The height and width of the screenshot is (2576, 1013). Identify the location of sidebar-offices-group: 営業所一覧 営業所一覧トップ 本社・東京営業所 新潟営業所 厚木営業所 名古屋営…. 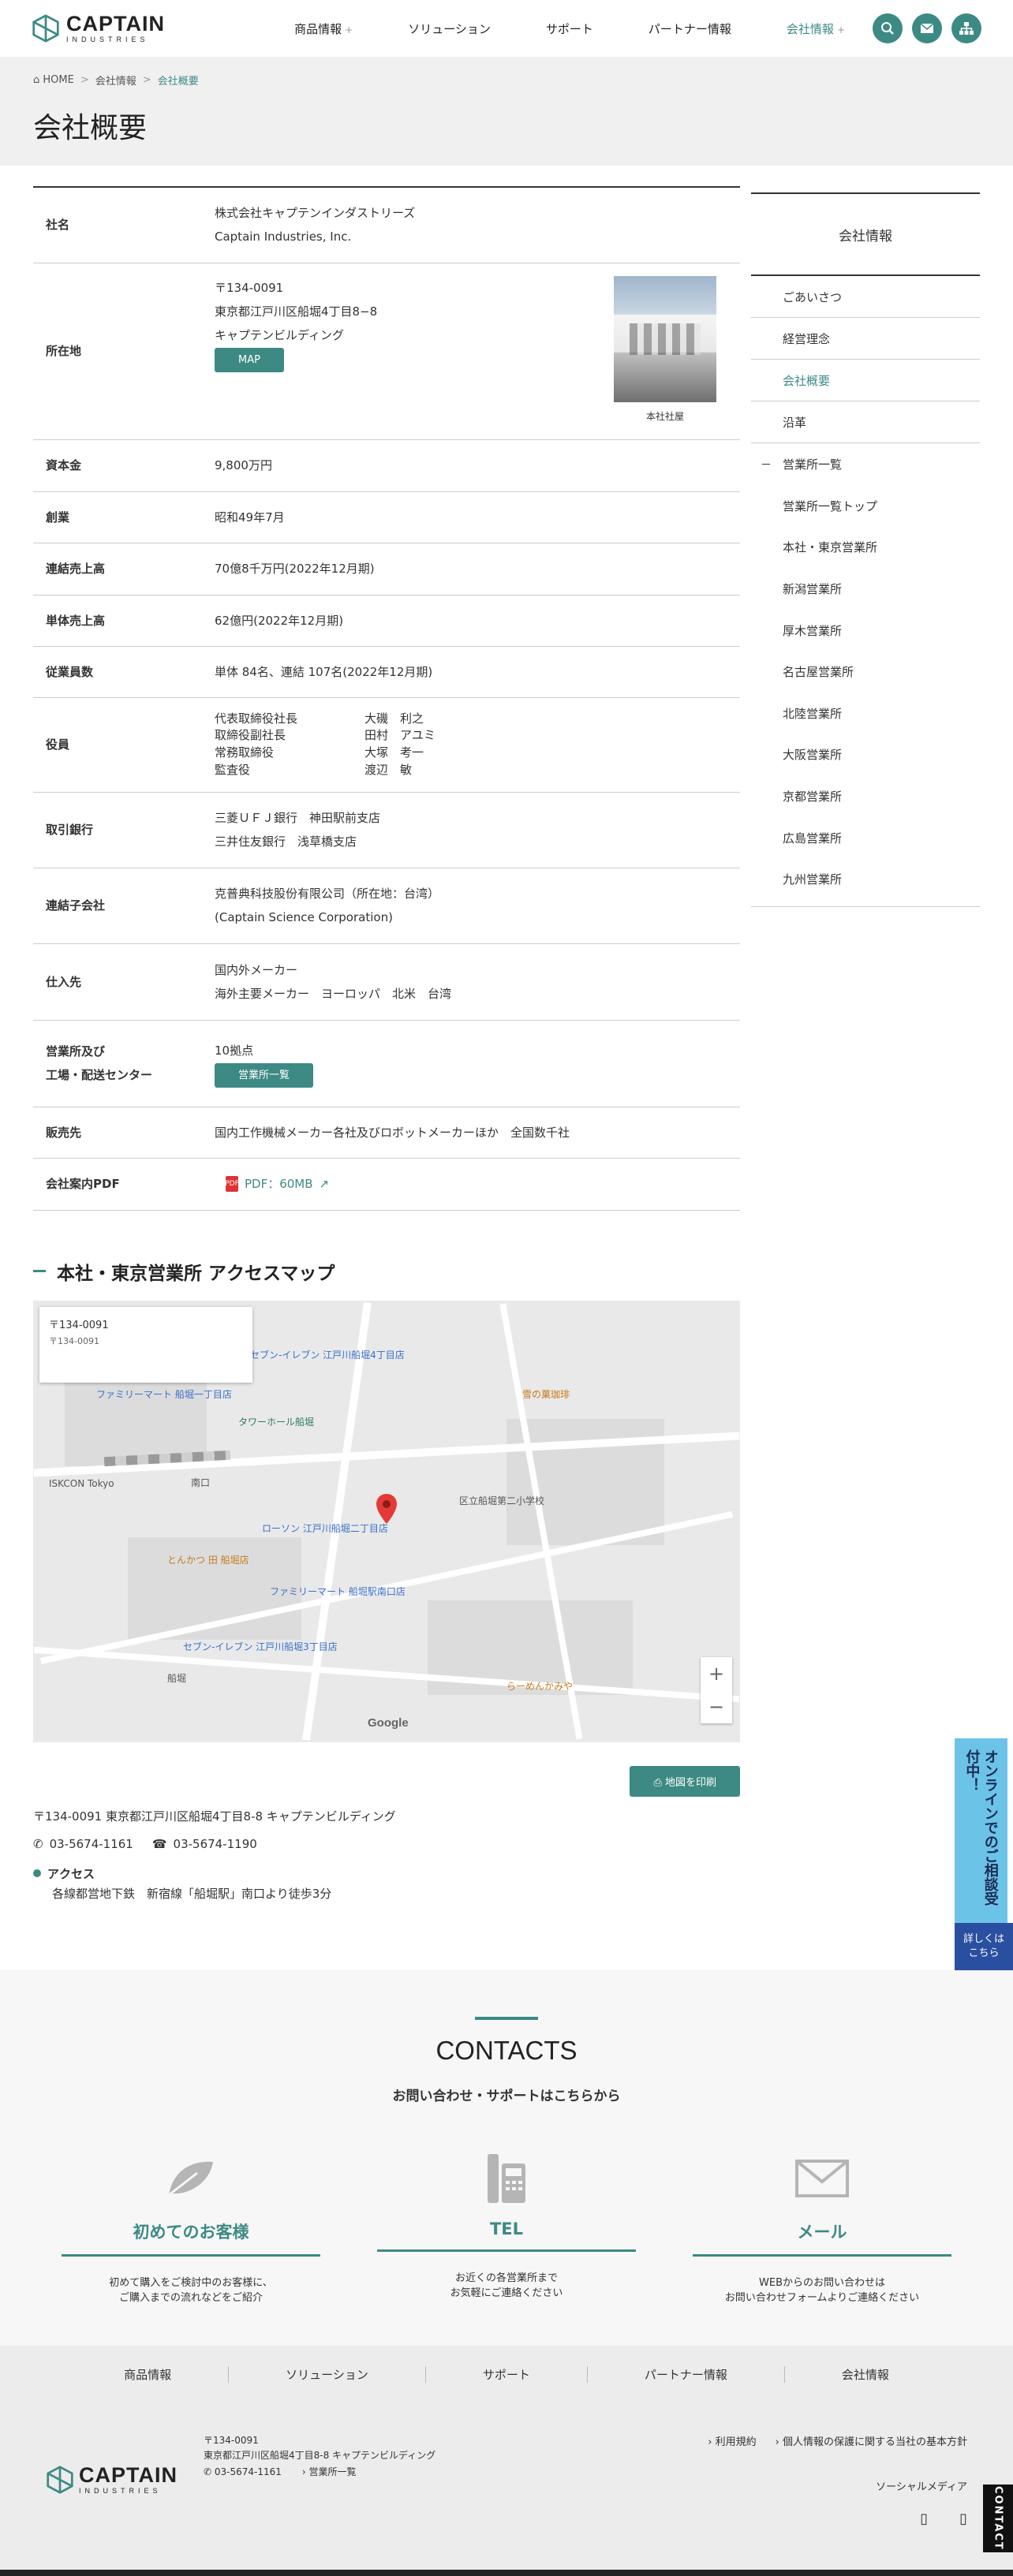
(865, 675).